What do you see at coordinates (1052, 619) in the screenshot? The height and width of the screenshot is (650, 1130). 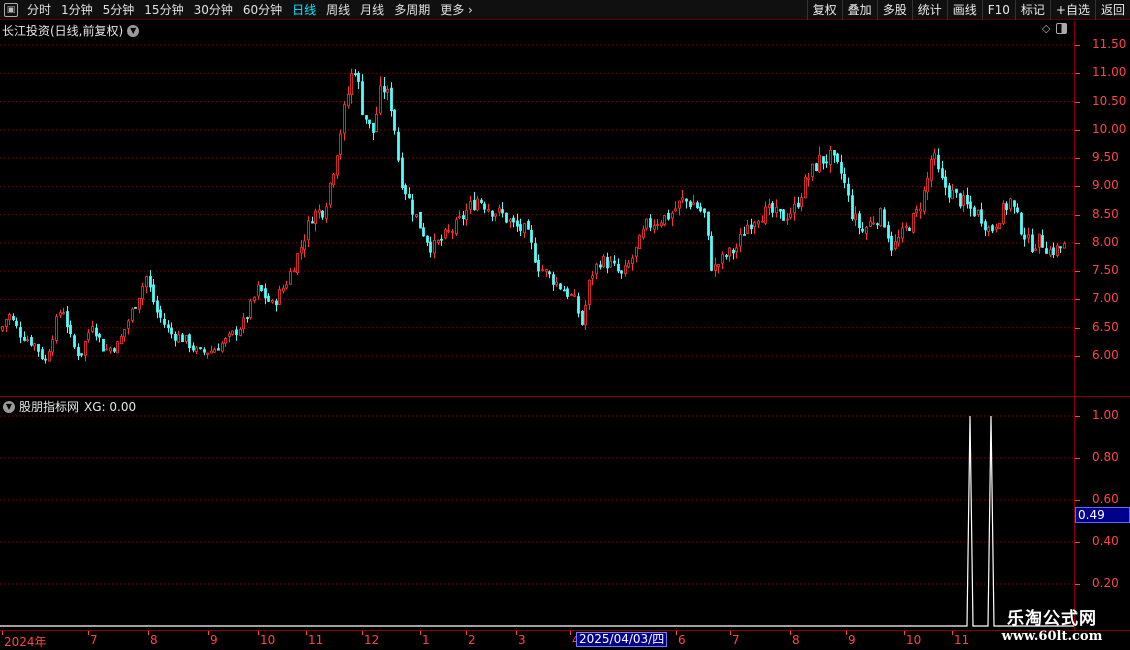 I see `watermark-title: 乐淘公式网` at bounding box center [1052, 619].